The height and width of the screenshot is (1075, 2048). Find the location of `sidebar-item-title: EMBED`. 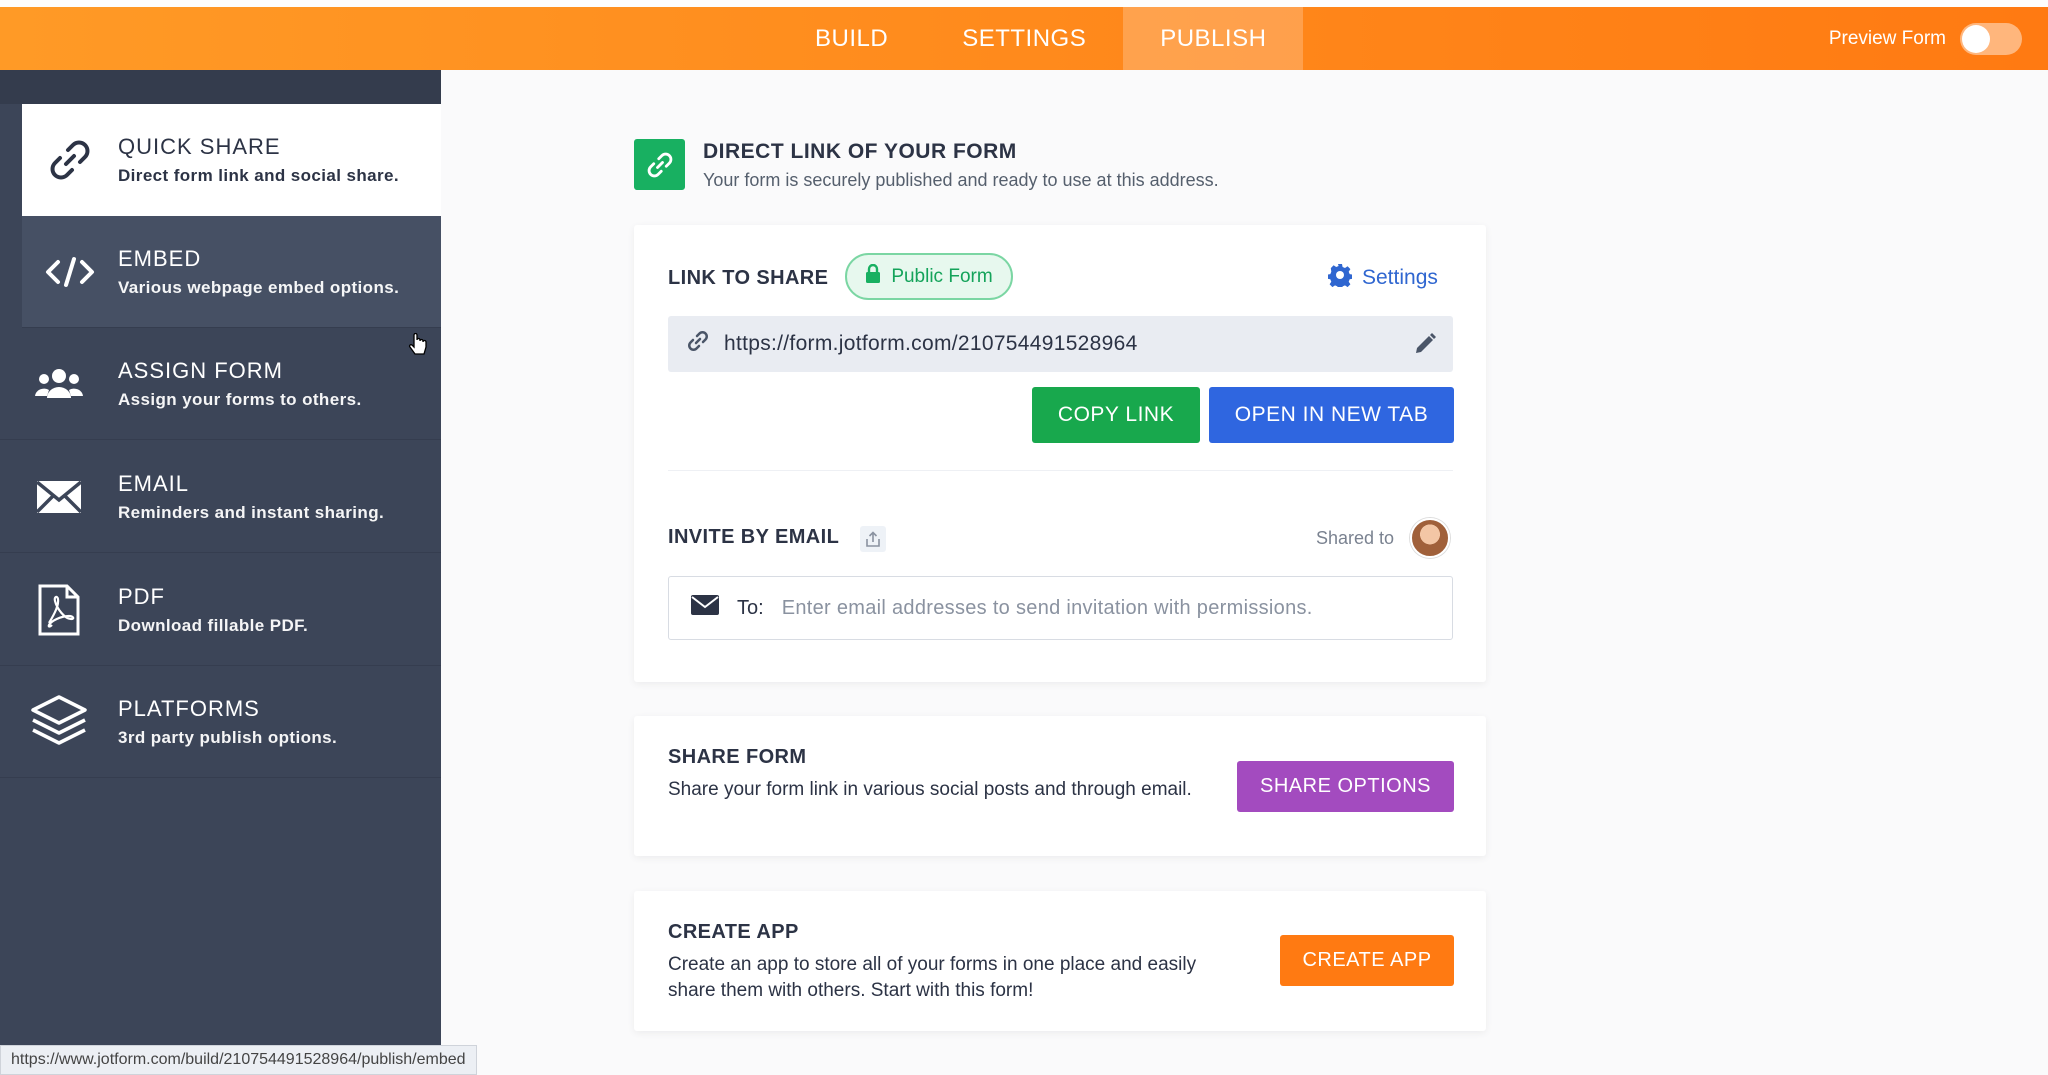

sidebar-item-title: EMBED is located at coordinates (160, 258).